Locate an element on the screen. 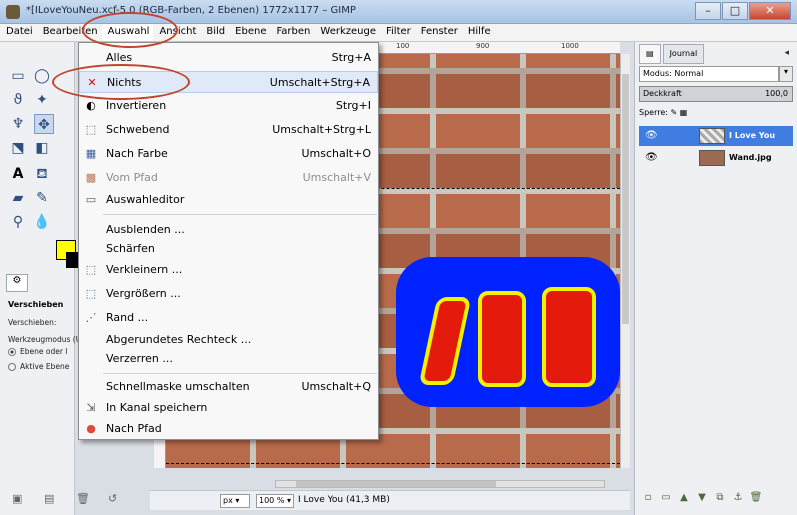  menu-item-alles: Alles Strg+A is located at coordinates (228, 58).